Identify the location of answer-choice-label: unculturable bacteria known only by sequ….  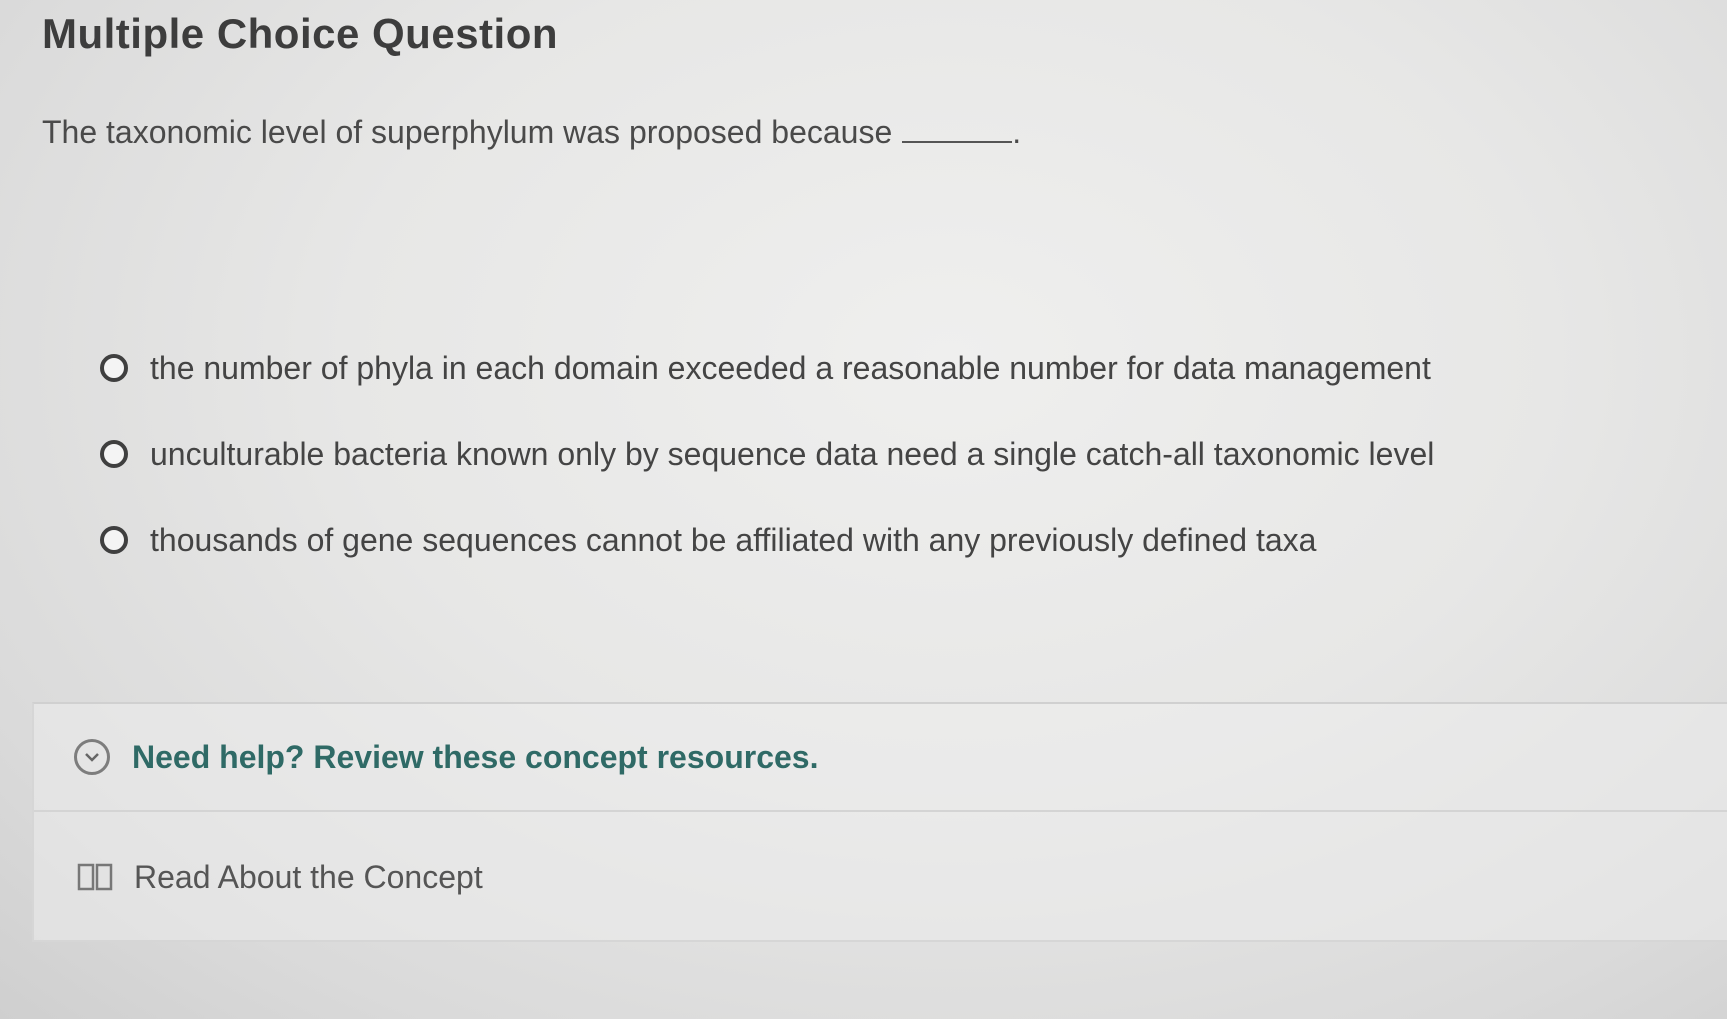
(792, 453).